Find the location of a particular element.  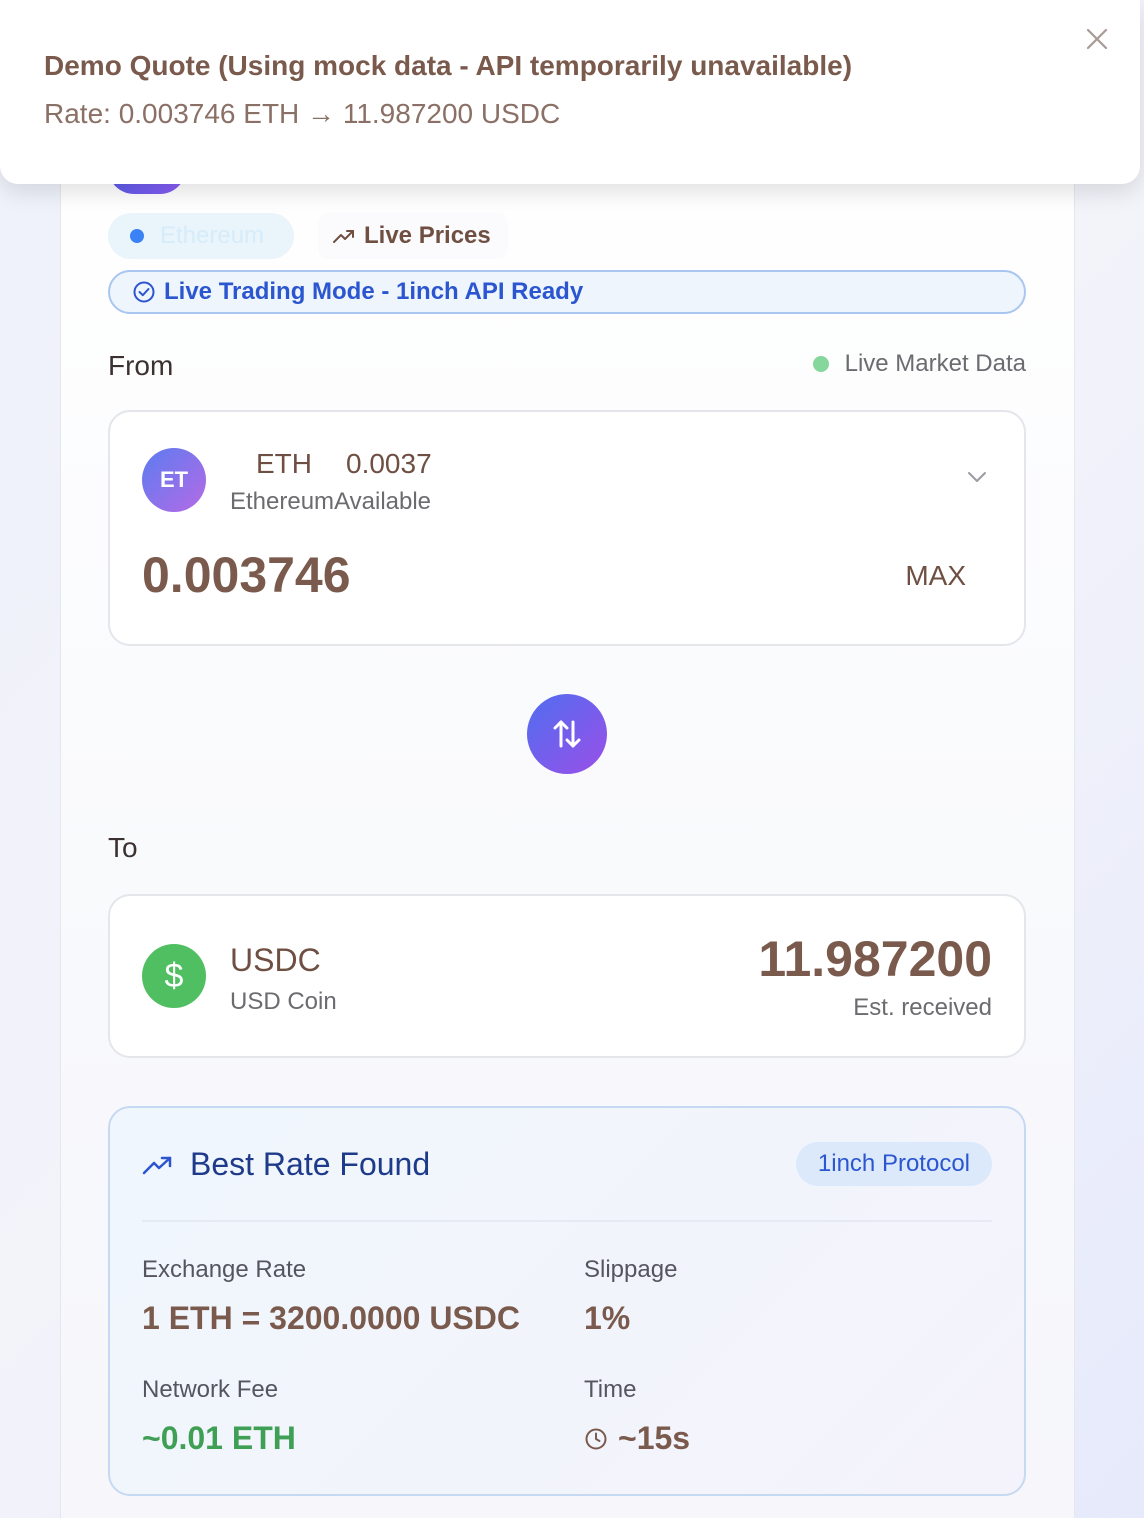

chain-label: Ethereum is located at coordinates (212, 235).